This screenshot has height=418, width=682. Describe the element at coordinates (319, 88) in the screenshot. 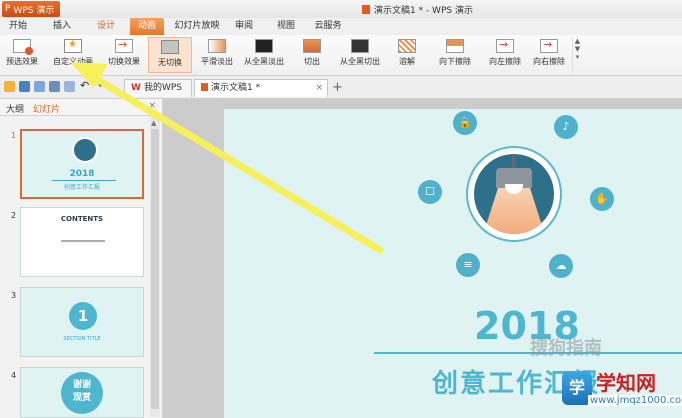

I see `close-tab-icon: ×` at that location.